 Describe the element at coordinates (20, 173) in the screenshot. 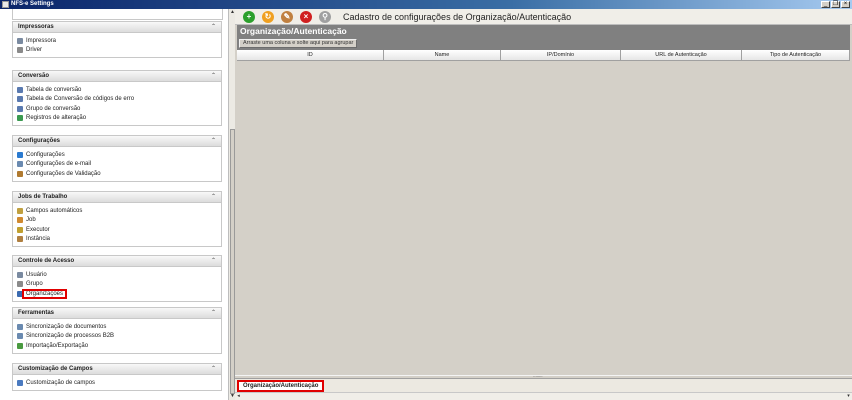

I see `validation-icon` at that location.